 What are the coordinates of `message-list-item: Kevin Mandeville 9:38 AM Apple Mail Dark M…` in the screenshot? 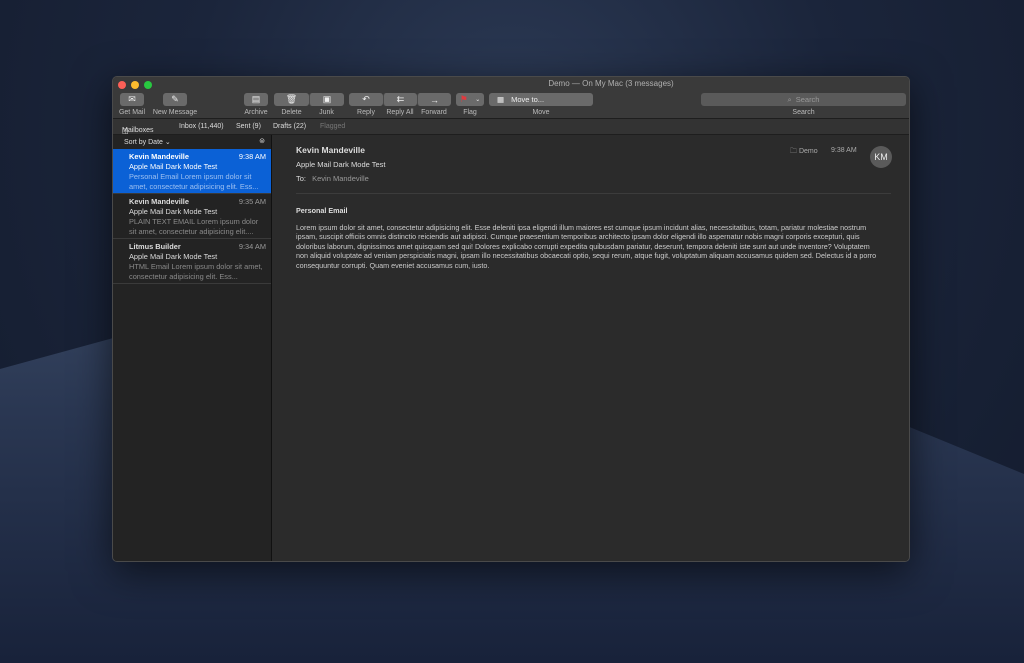 It's located at (192, 171).